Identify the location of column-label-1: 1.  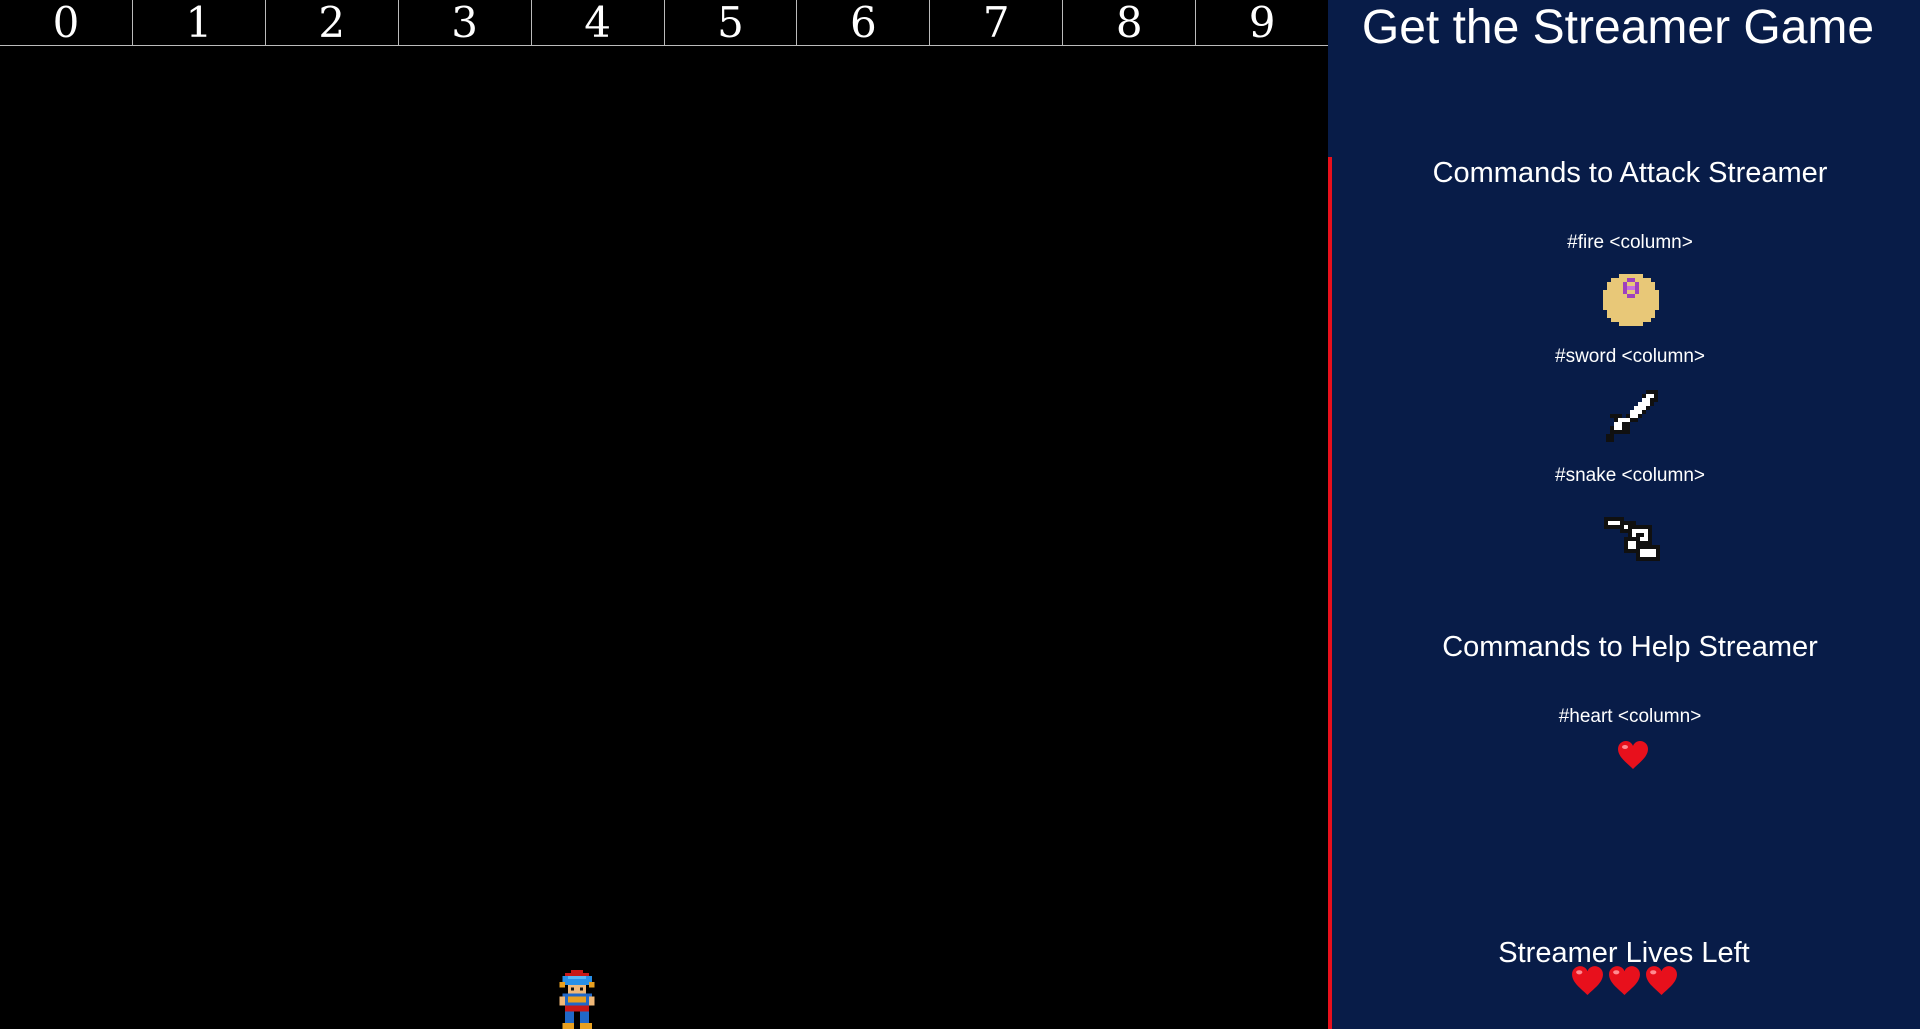
(199, 23).